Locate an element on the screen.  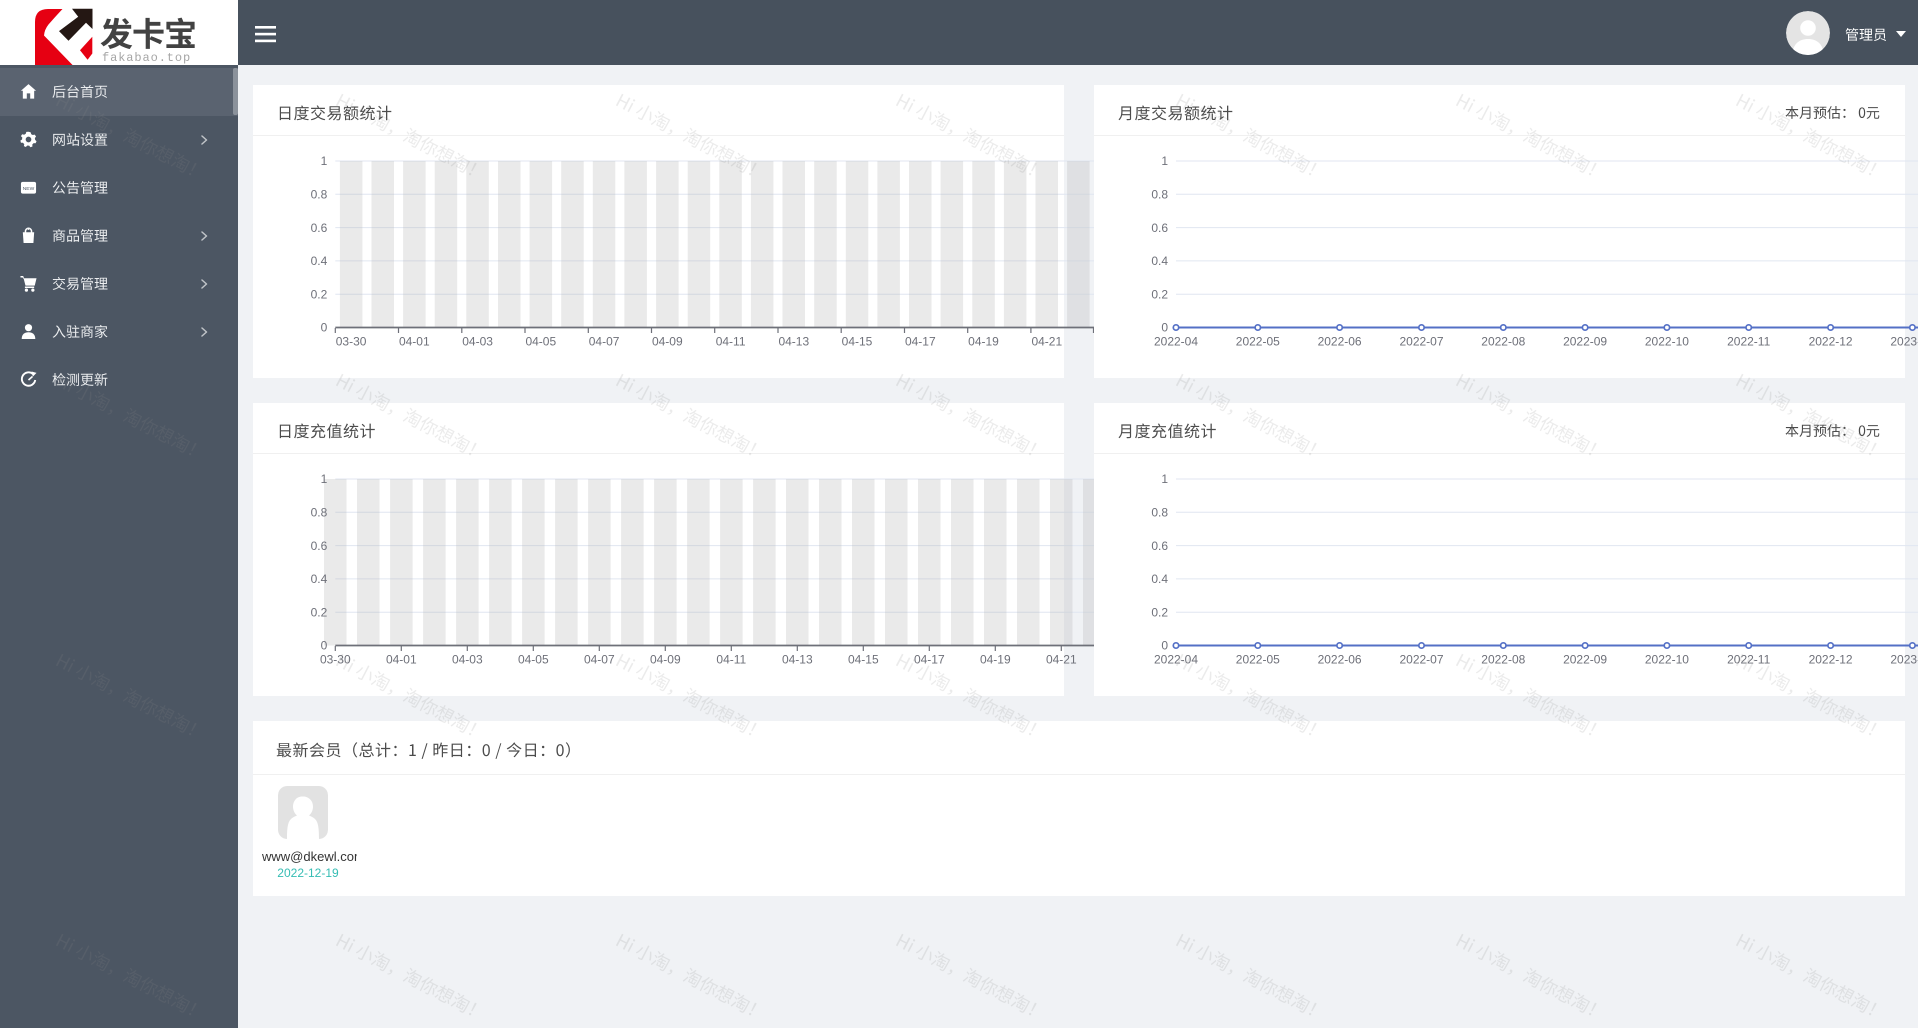
svg-text: NEW is located at coordinates (29, 189).